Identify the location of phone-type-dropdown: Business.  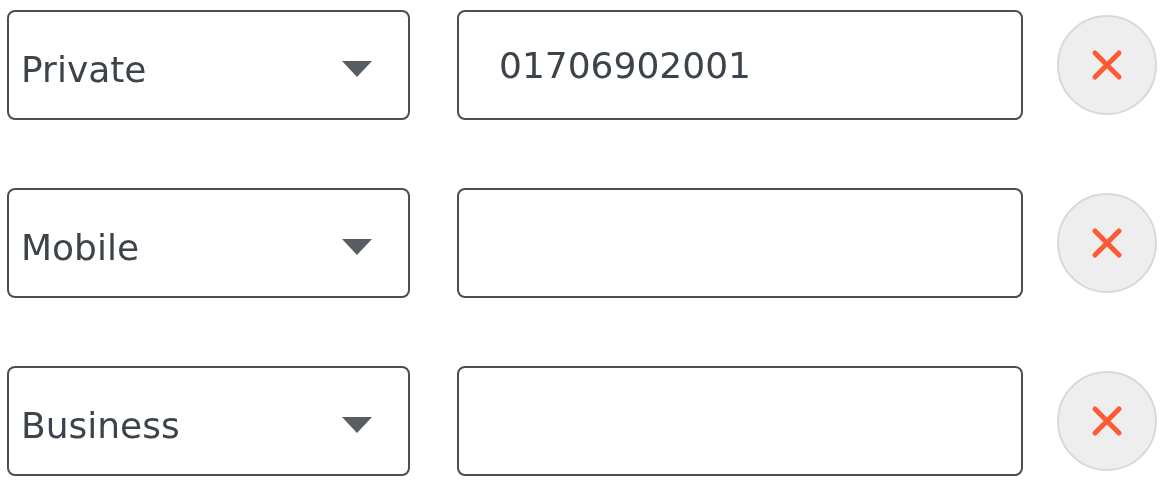
(208, 421).